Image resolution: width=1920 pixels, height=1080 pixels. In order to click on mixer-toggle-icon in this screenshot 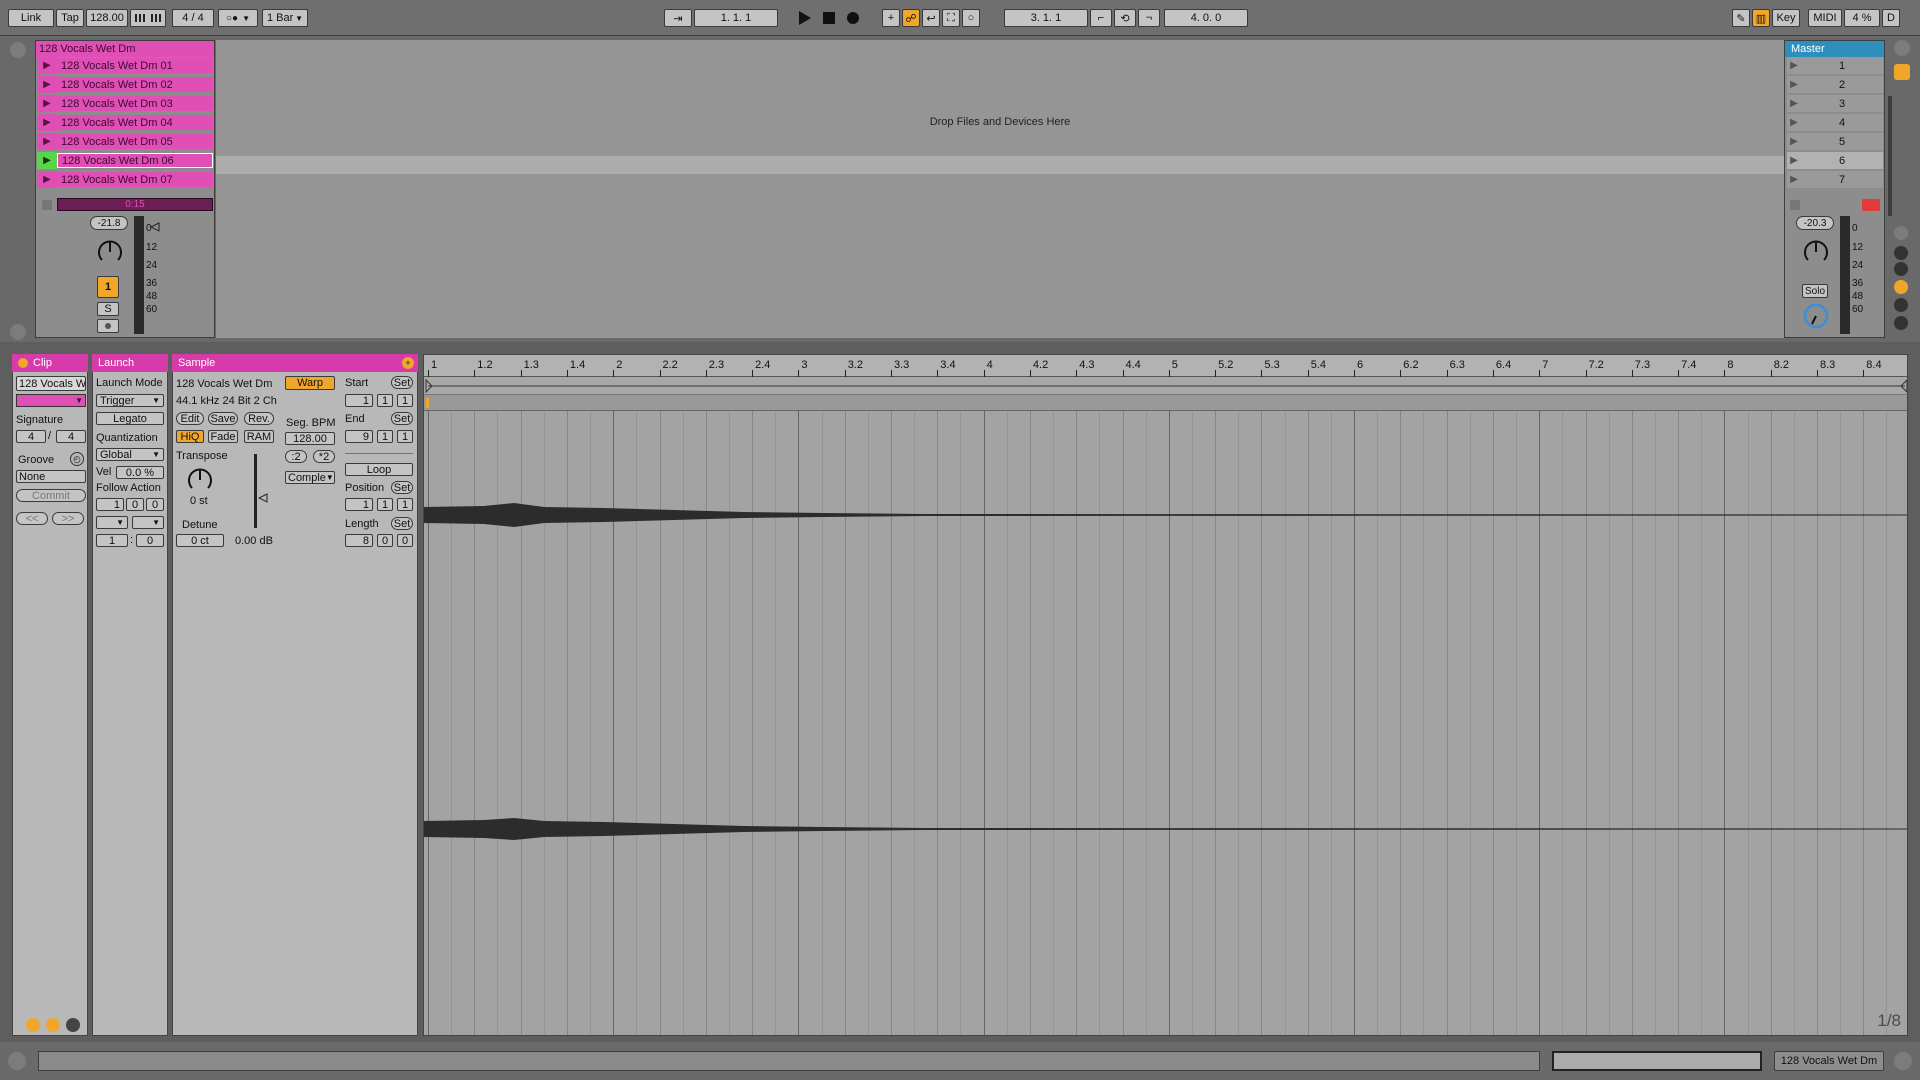, I will do `click(1902, 72)`.